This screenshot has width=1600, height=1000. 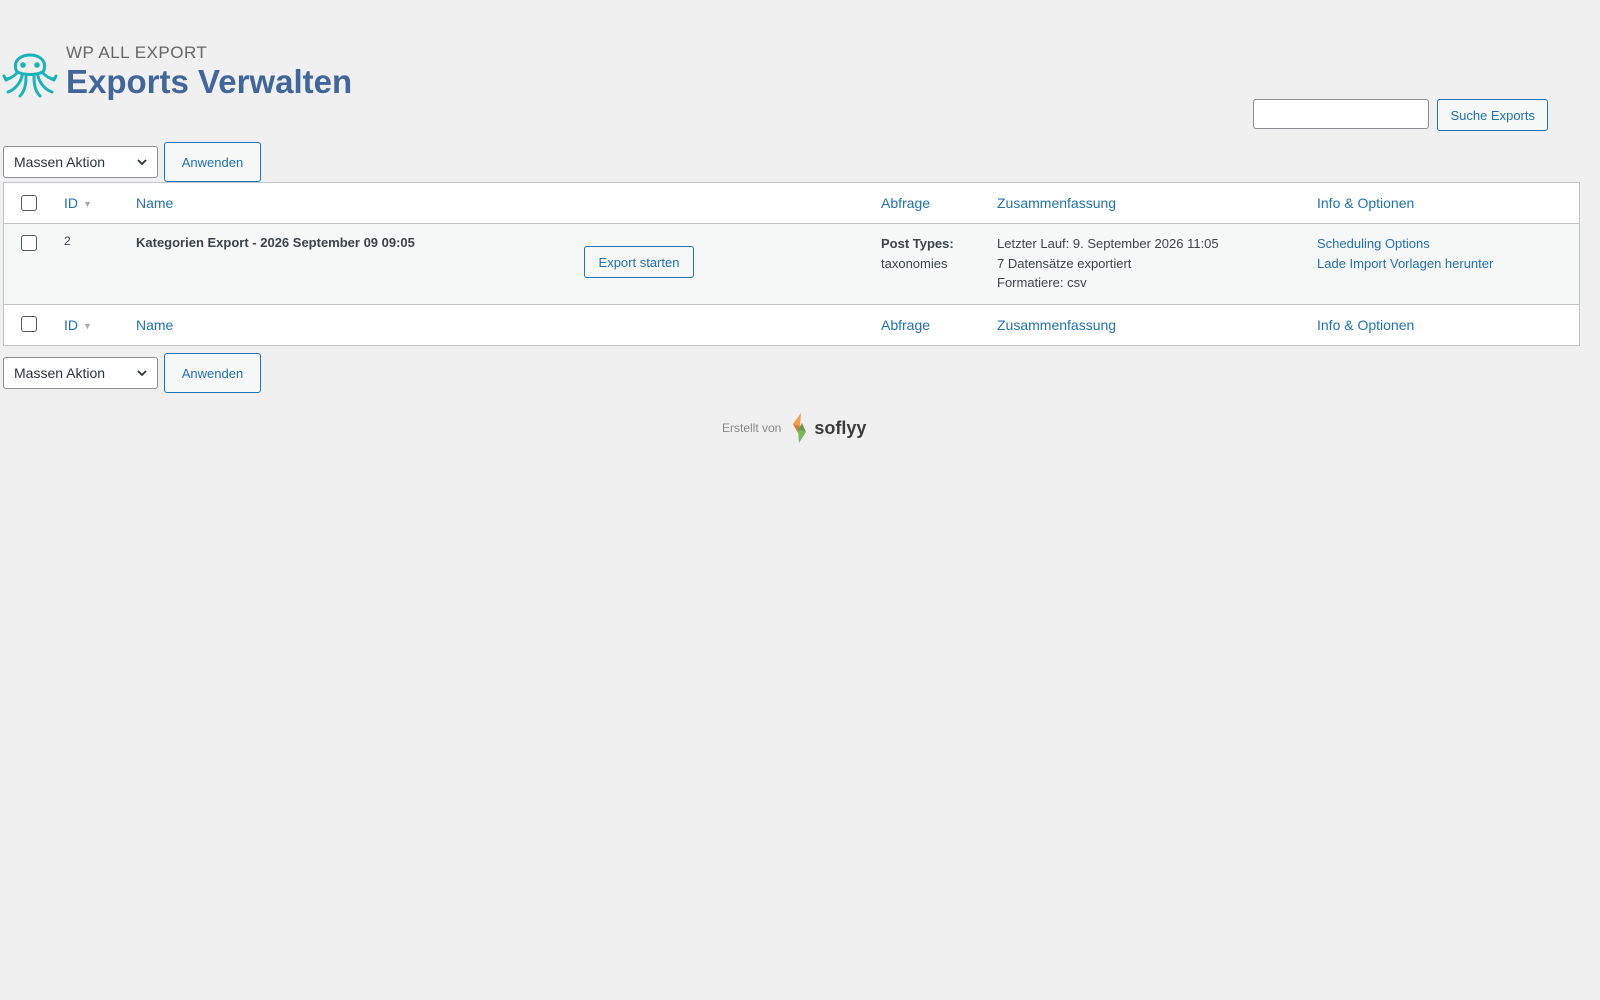 I want to click on column-query-footer: Abfrage, so click(x=905, y=325).